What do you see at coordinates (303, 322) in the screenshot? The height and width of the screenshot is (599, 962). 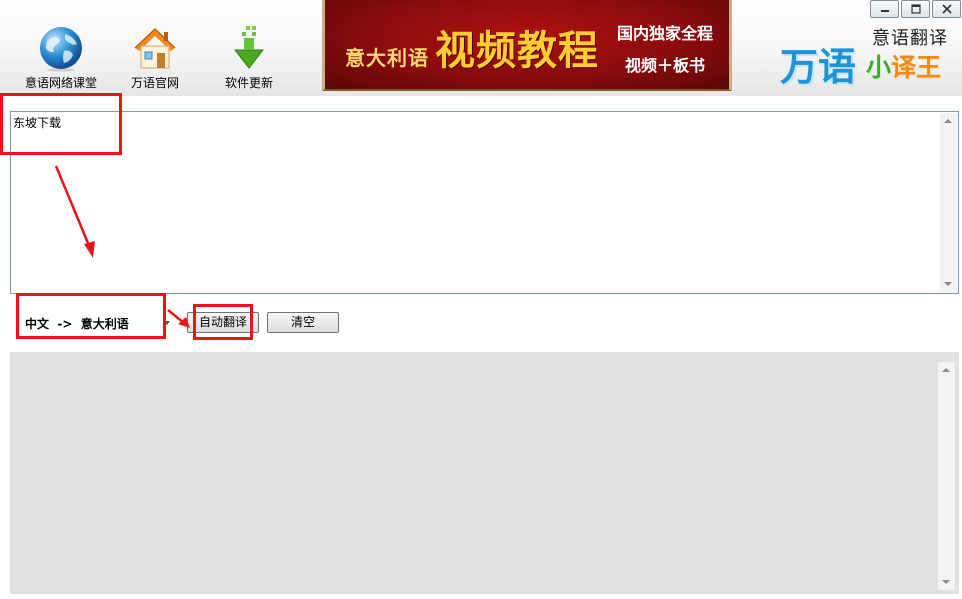 I see `clear-button: 清空` at bounding box center [303, 322].